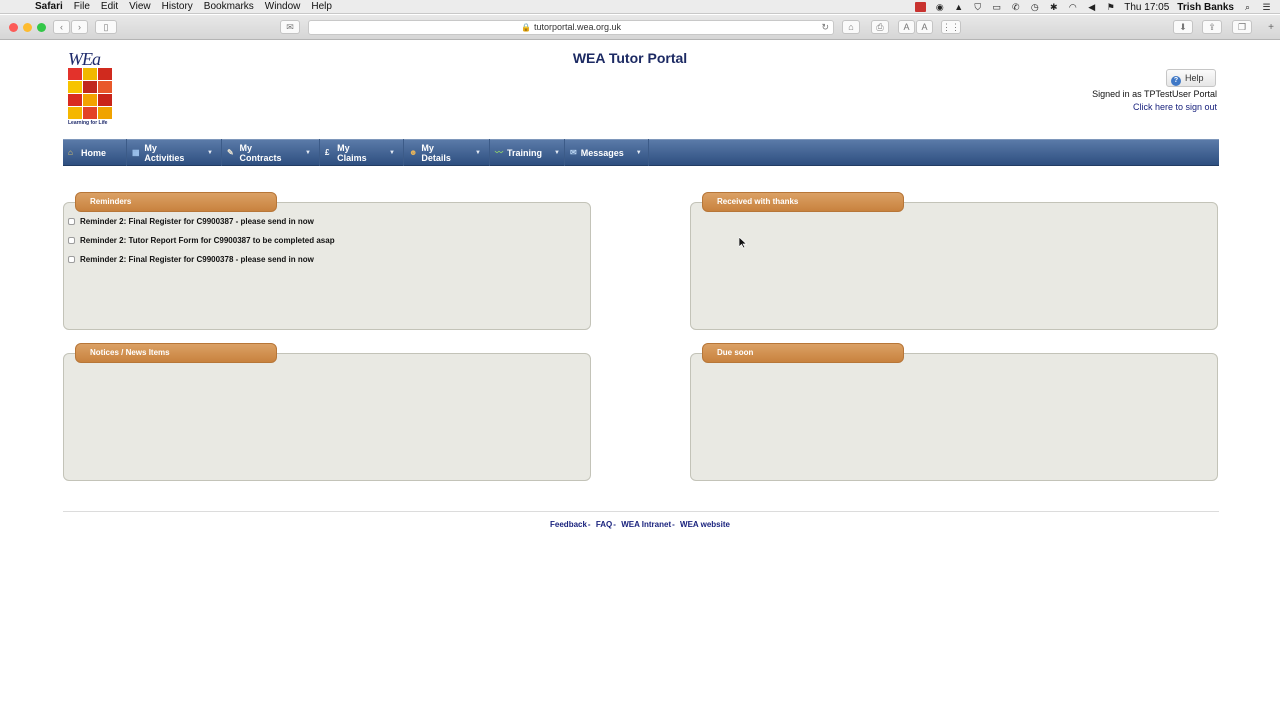  Describe the element at coordinates (283, 7) in the screenshot. I see `menu-window: Window` at that location.